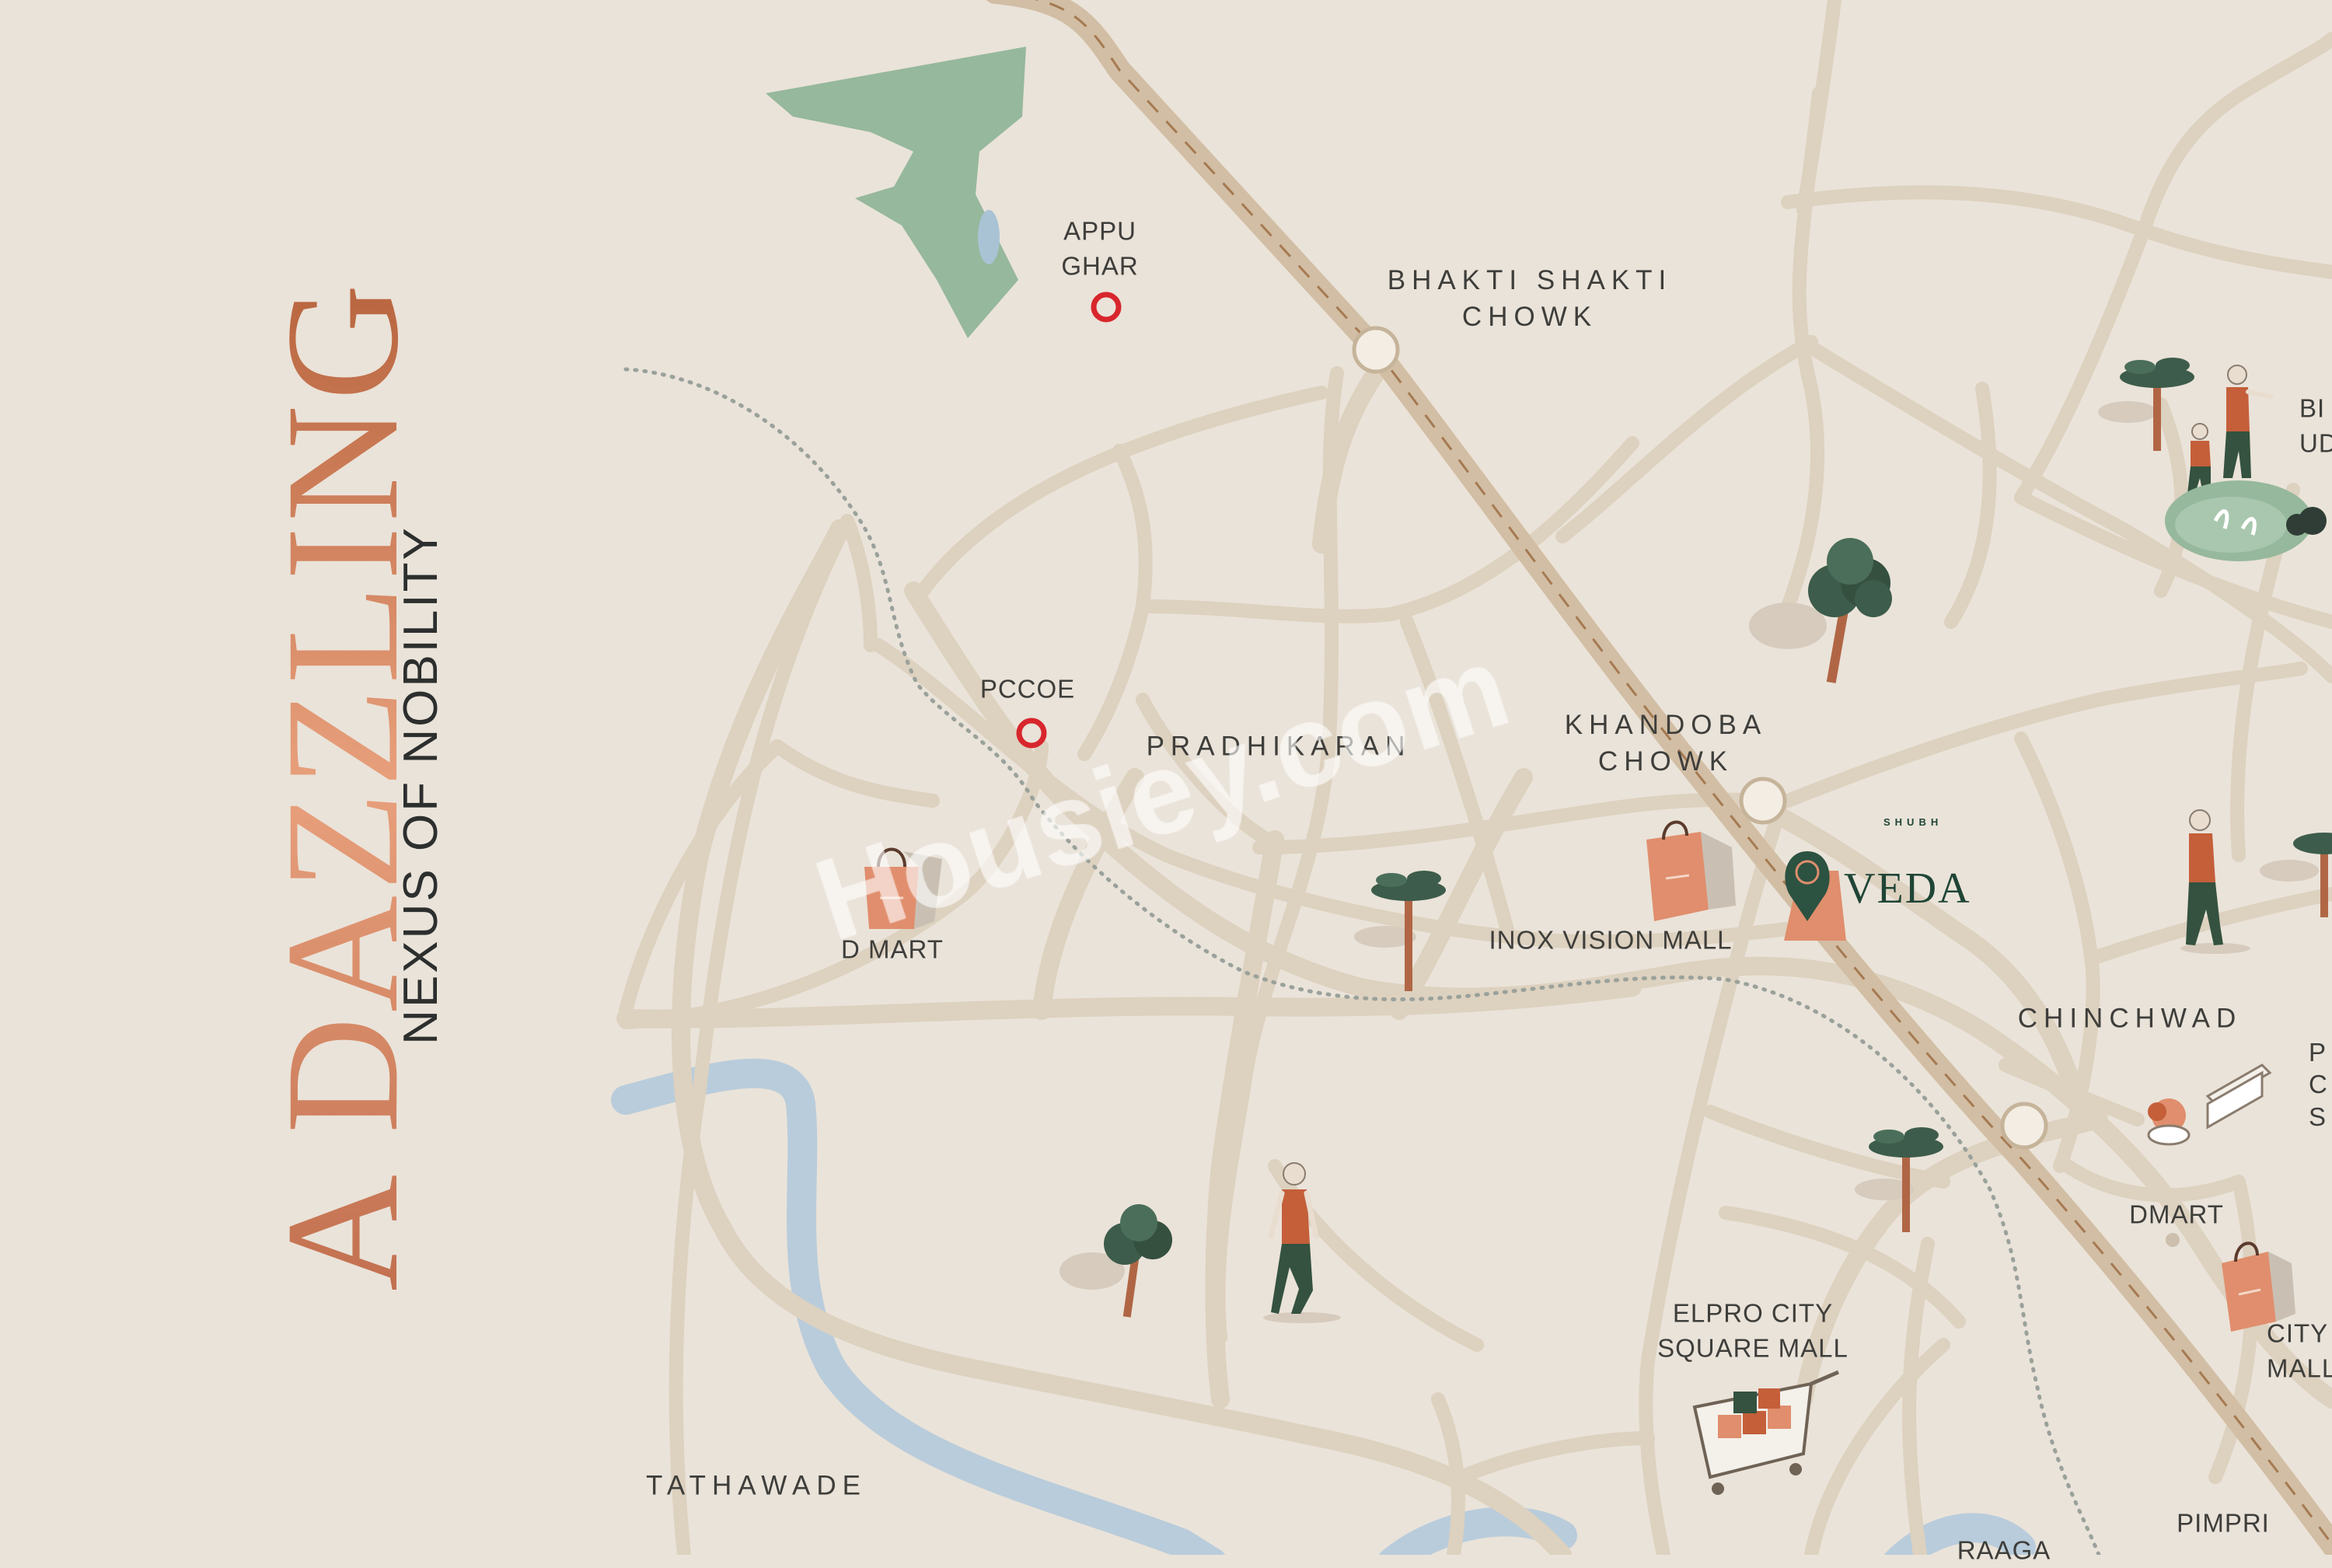 Image resolution: width=2332 pixels, height=1568 pixels. Describe the element at coordinates (2176, 1214) in the screenshot. I see `landmark-dmart: DMART` at that location.